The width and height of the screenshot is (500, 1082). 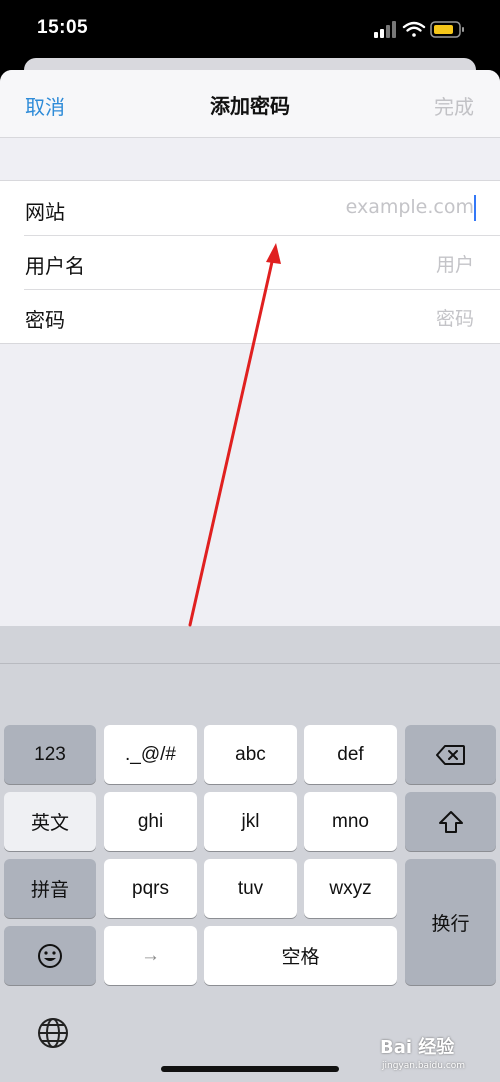 I want to click on password-input: 密码, so click(x=455, y=317).